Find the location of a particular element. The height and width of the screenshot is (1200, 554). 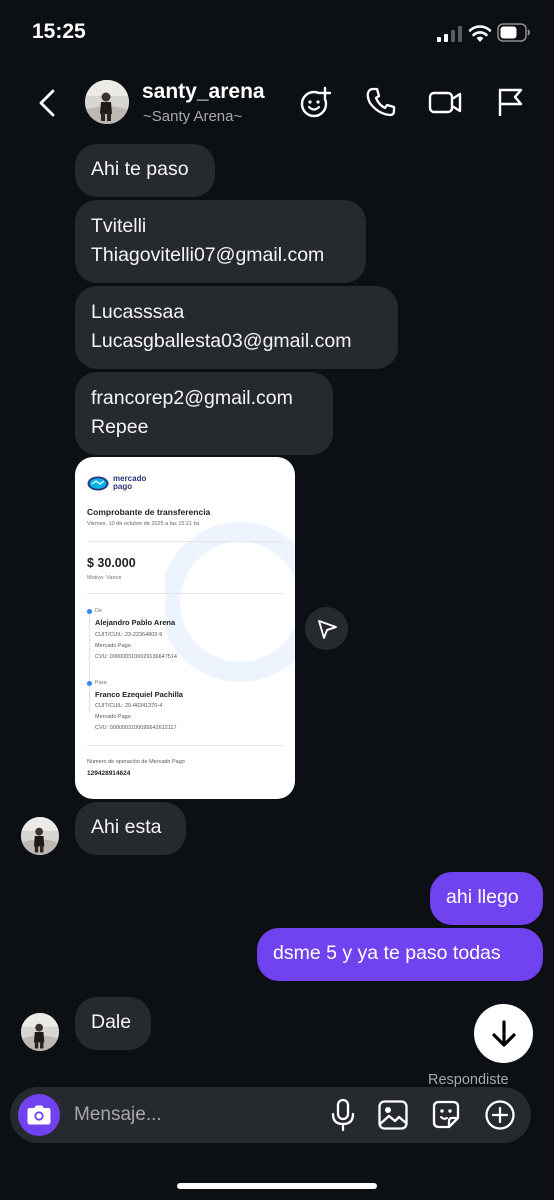

message-composer is located at coordinates (270, 1115).